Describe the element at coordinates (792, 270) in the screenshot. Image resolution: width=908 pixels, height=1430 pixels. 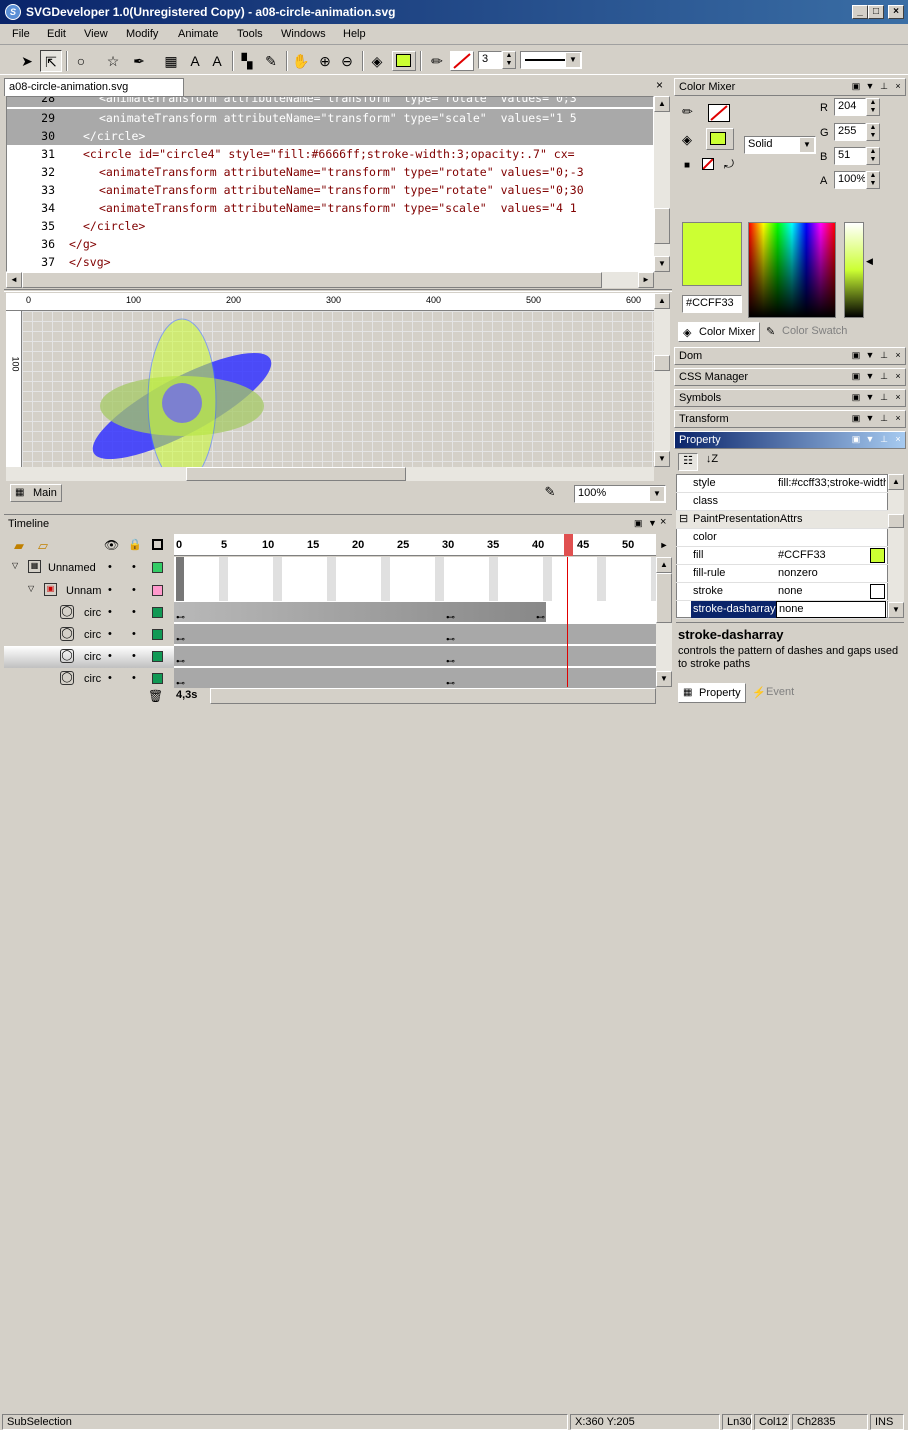
I see `color-spectrum-picker` at that location.